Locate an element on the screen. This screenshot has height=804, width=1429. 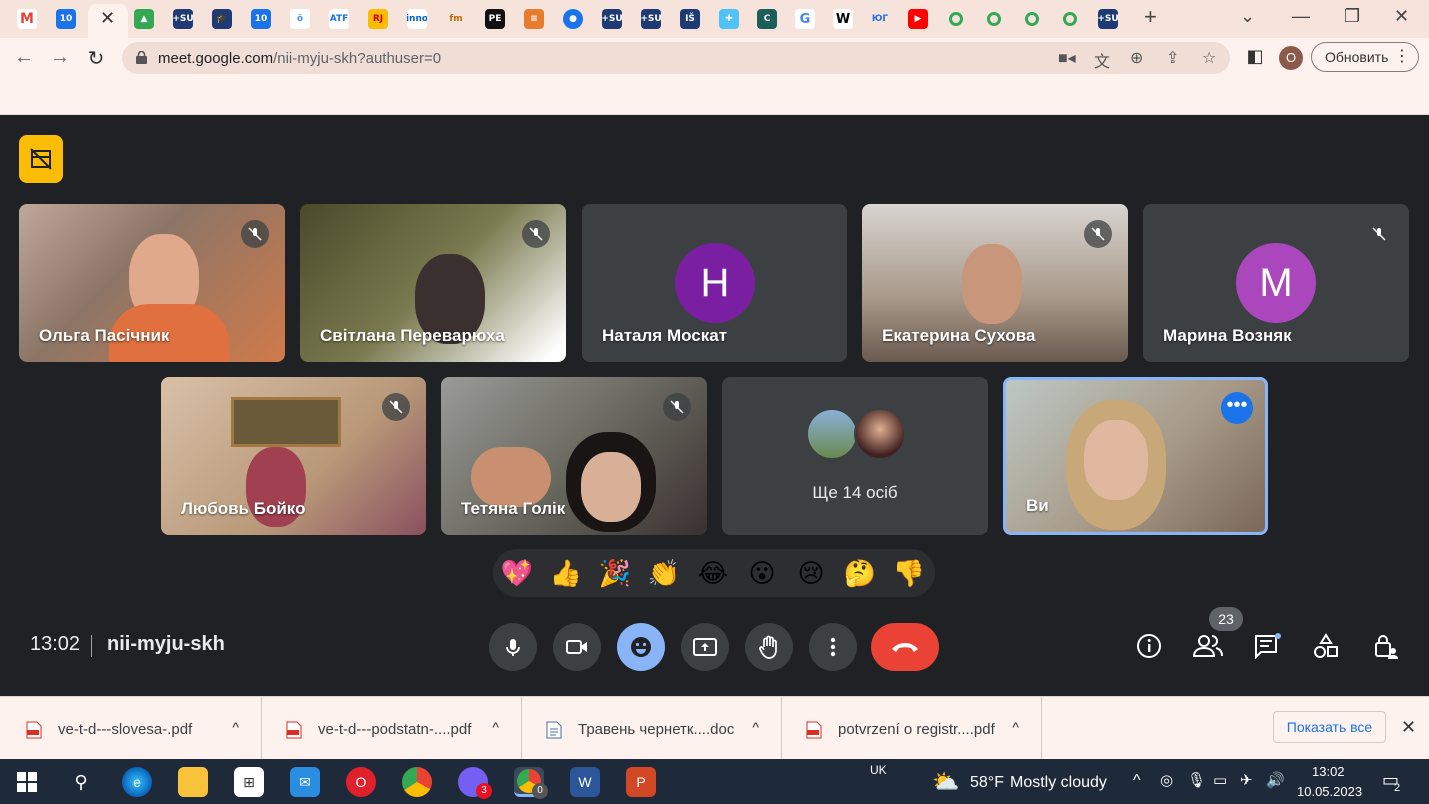
chat-button is located at coordinates (1267, 646).